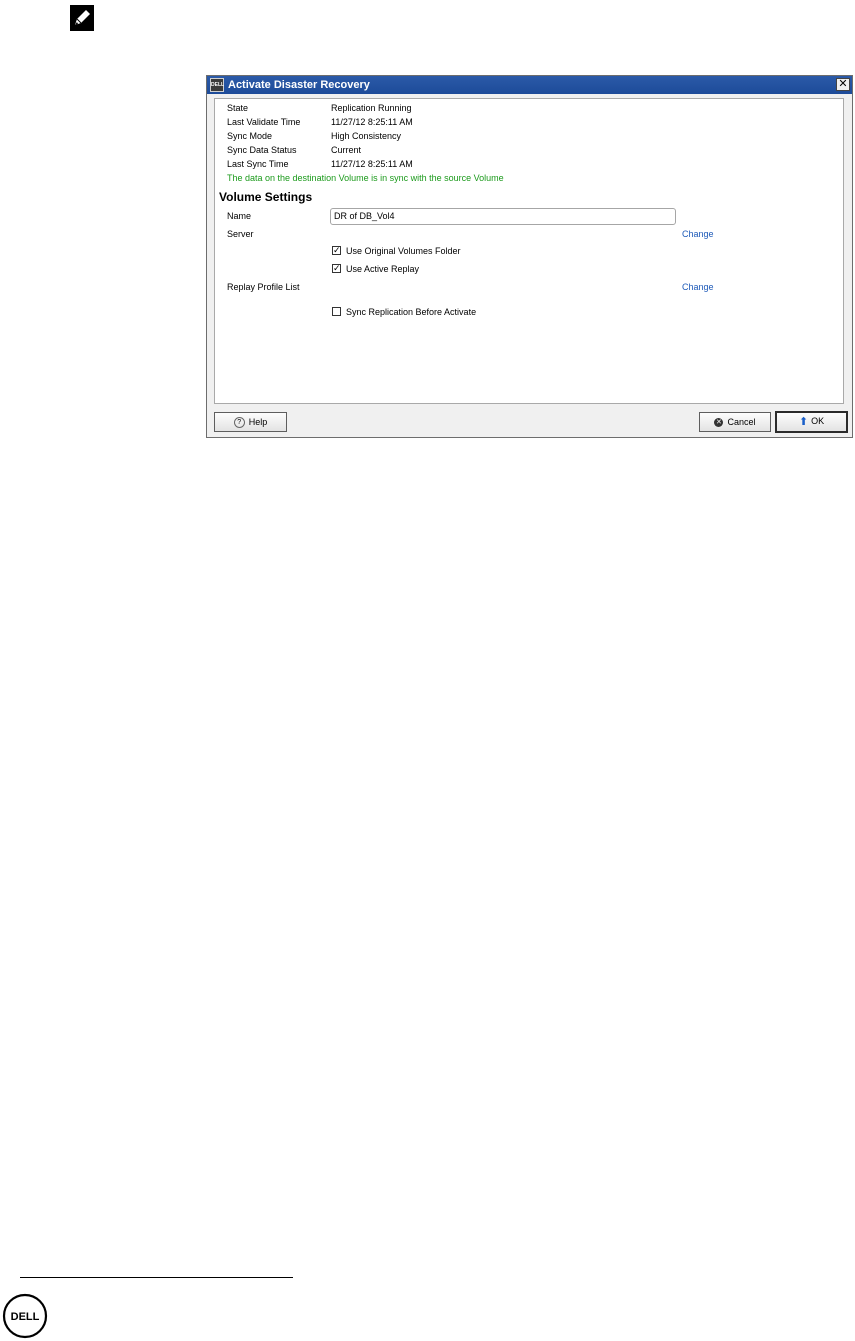  I want to click on status-label: Last Validate Time, so click(264, 122).